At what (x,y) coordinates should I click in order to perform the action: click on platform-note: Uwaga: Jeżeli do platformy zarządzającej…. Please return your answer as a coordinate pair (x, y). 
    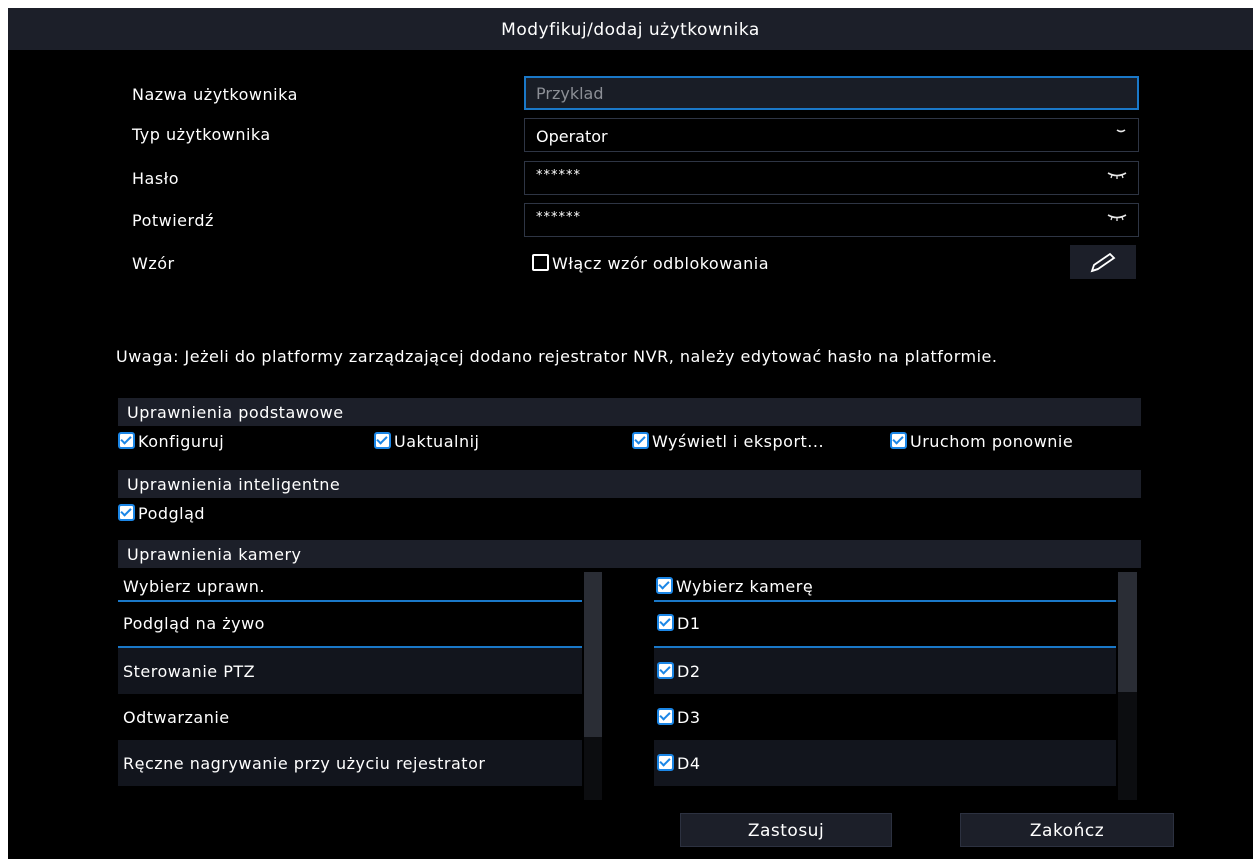
    Looking at the image, I should click on (557, 356).